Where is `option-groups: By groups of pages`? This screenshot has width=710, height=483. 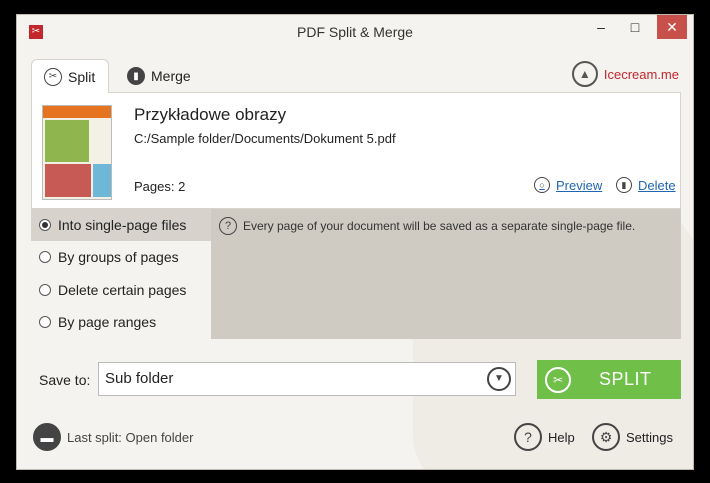
option-groups: By groups of pages is located at coordinates (121, 257).